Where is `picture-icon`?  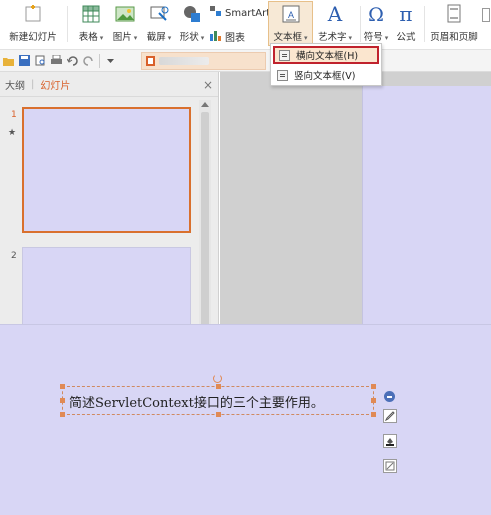
picture-icon is located at coordinates (125, 14).